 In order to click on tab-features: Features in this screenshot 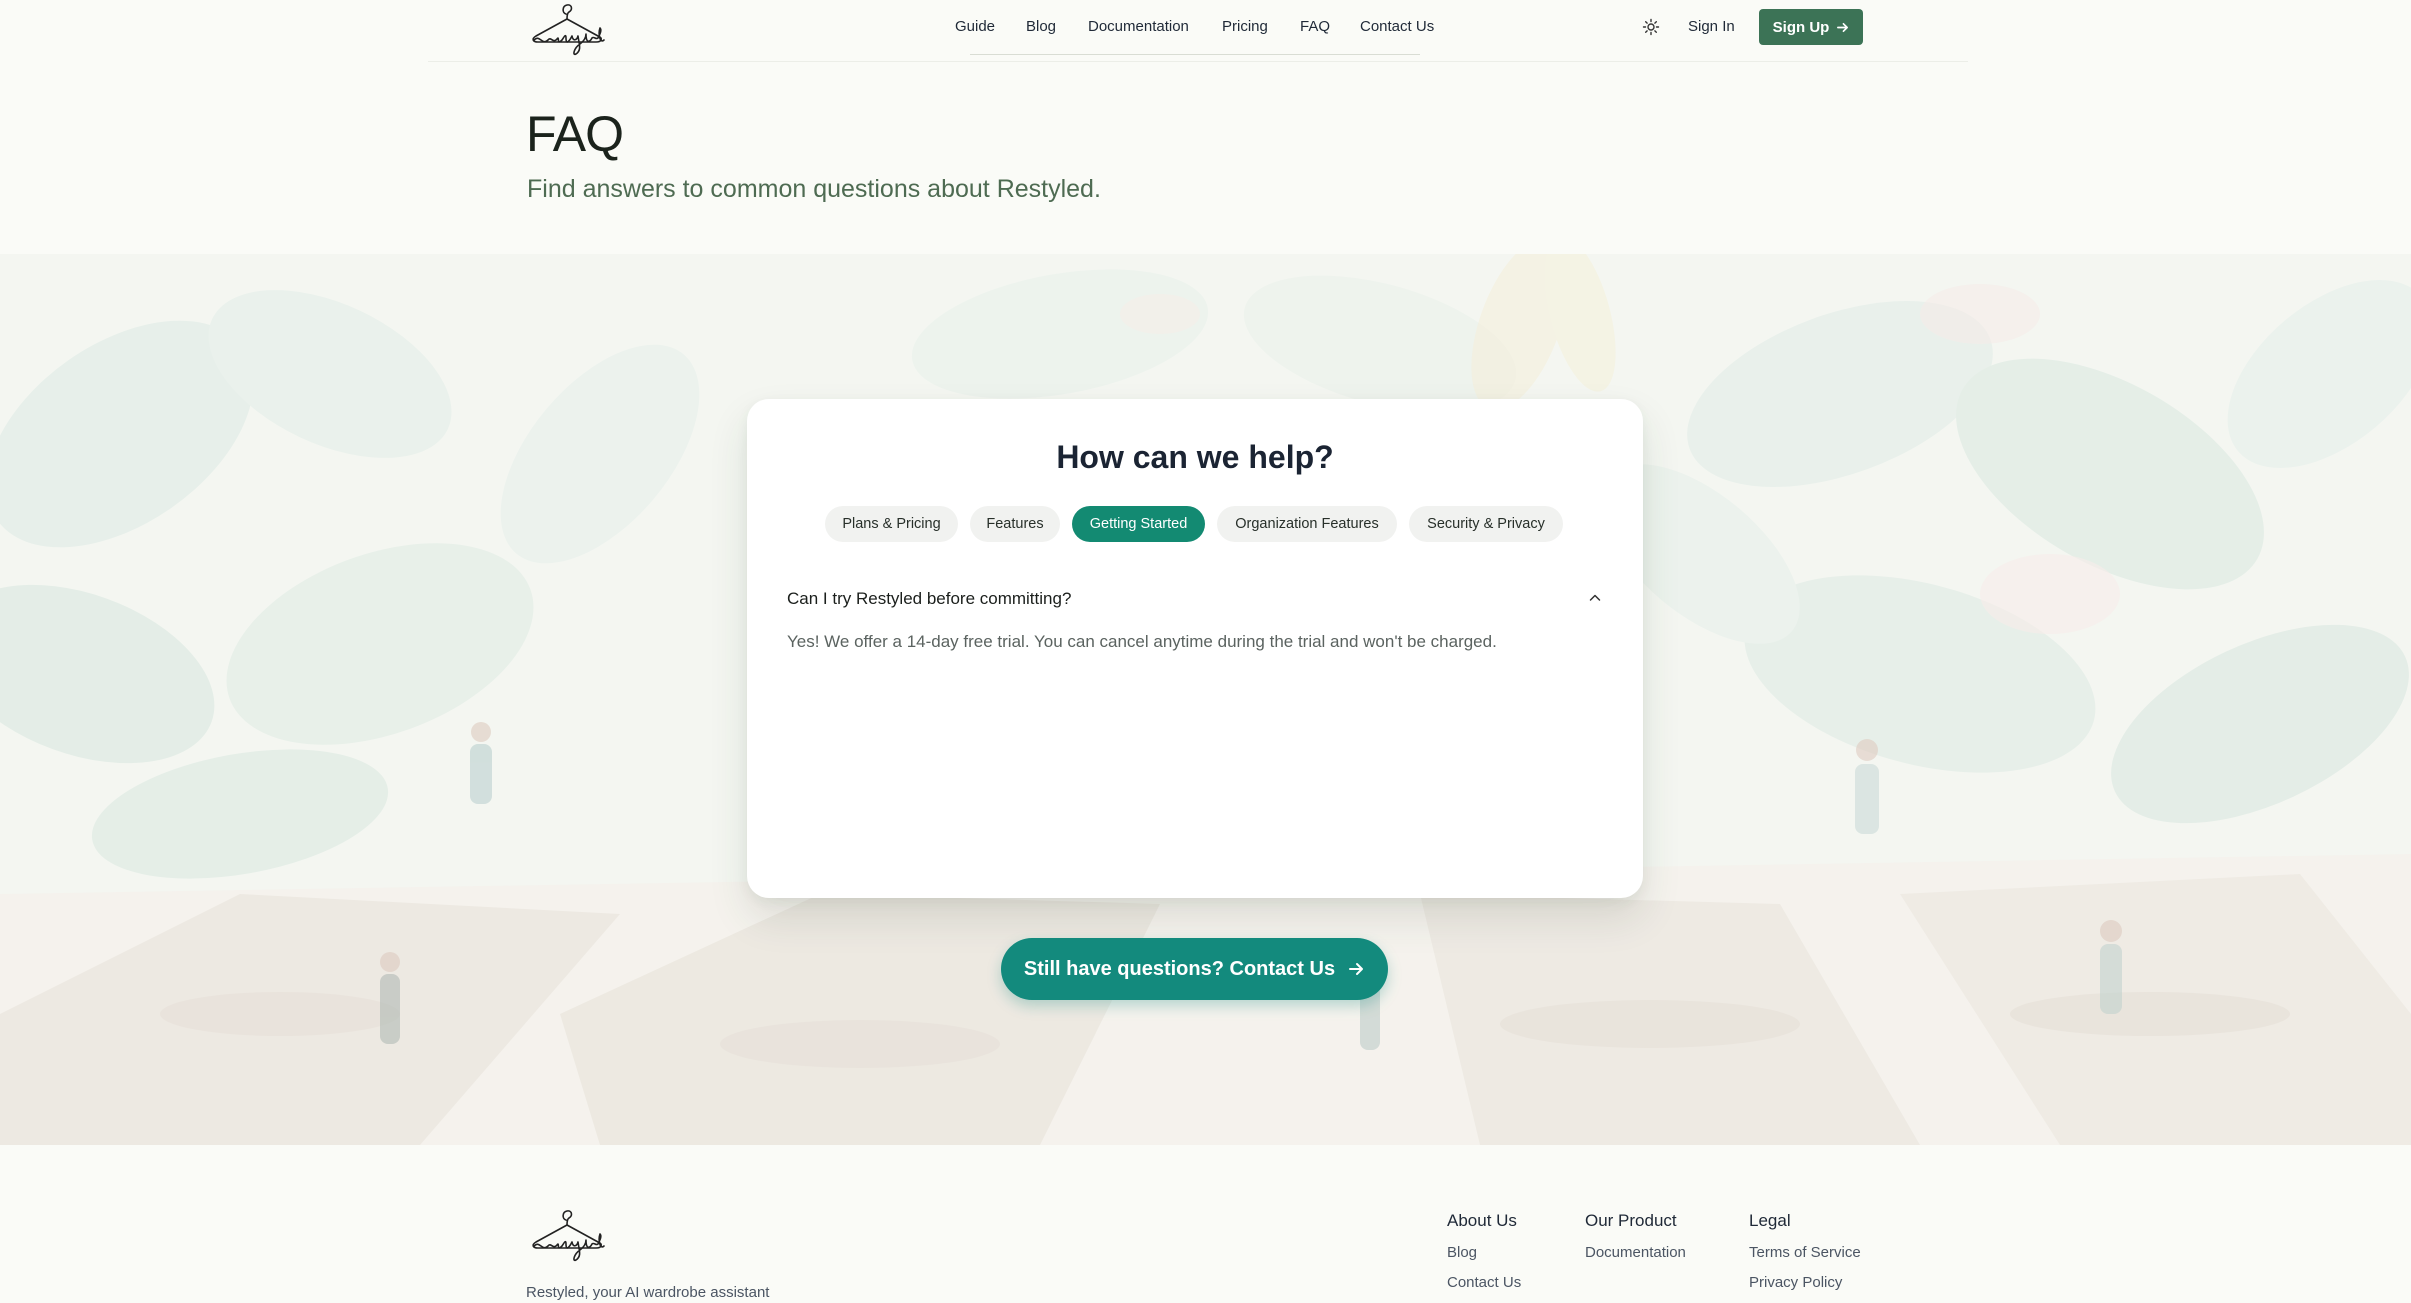, I will do `click(1015, 524)`.